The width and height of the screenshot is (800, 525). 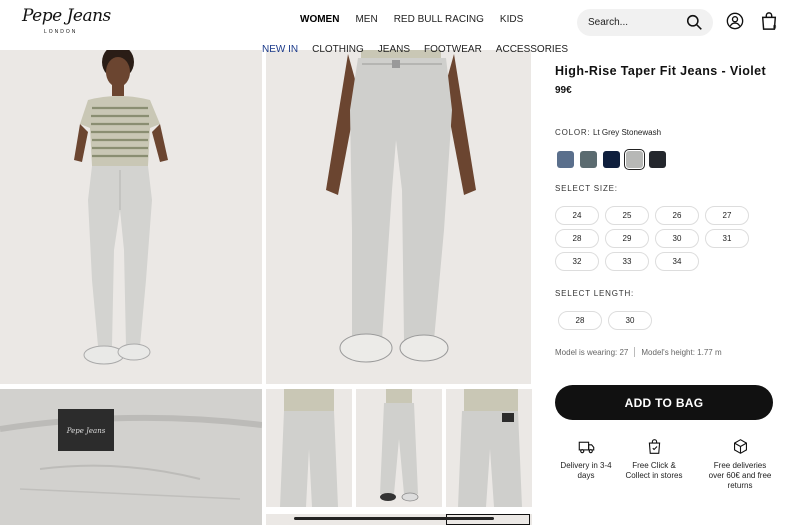 What do you see at coordinates (131, 457) in the screenshot?
I see `product-image-back-detail: Pepe Jeans` at bounding box center [131, 457].